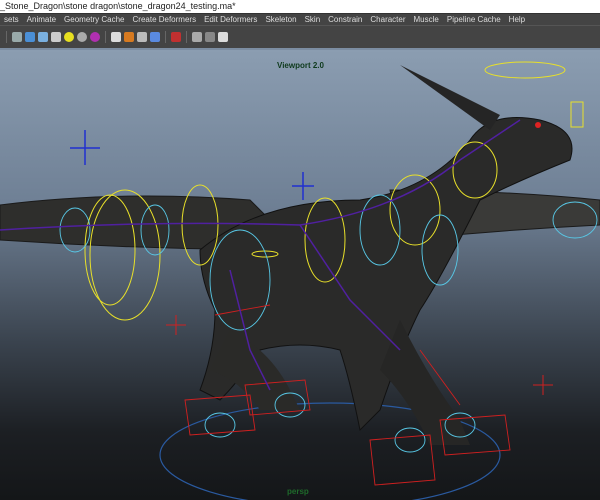 This screenshot has height=500, width=600. What do you see at coordinates (142, 37) in the screenshot?
I see `ambient-occlusion-icon` at bounding box center [142, 37].